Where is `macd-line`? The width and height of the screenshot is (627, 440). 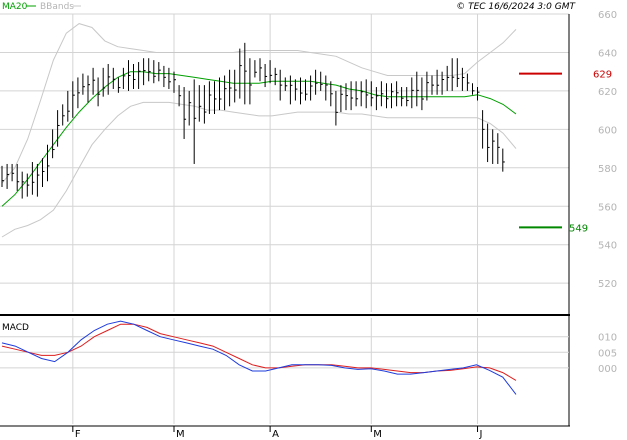 macd-line is located at coordinates (259, 357).